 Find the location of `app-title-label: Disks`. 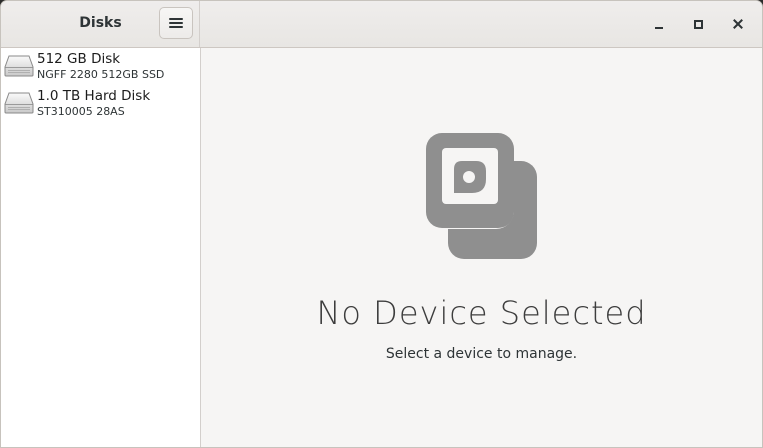

app-title-label: Disks is located at coordinates (100, 23).